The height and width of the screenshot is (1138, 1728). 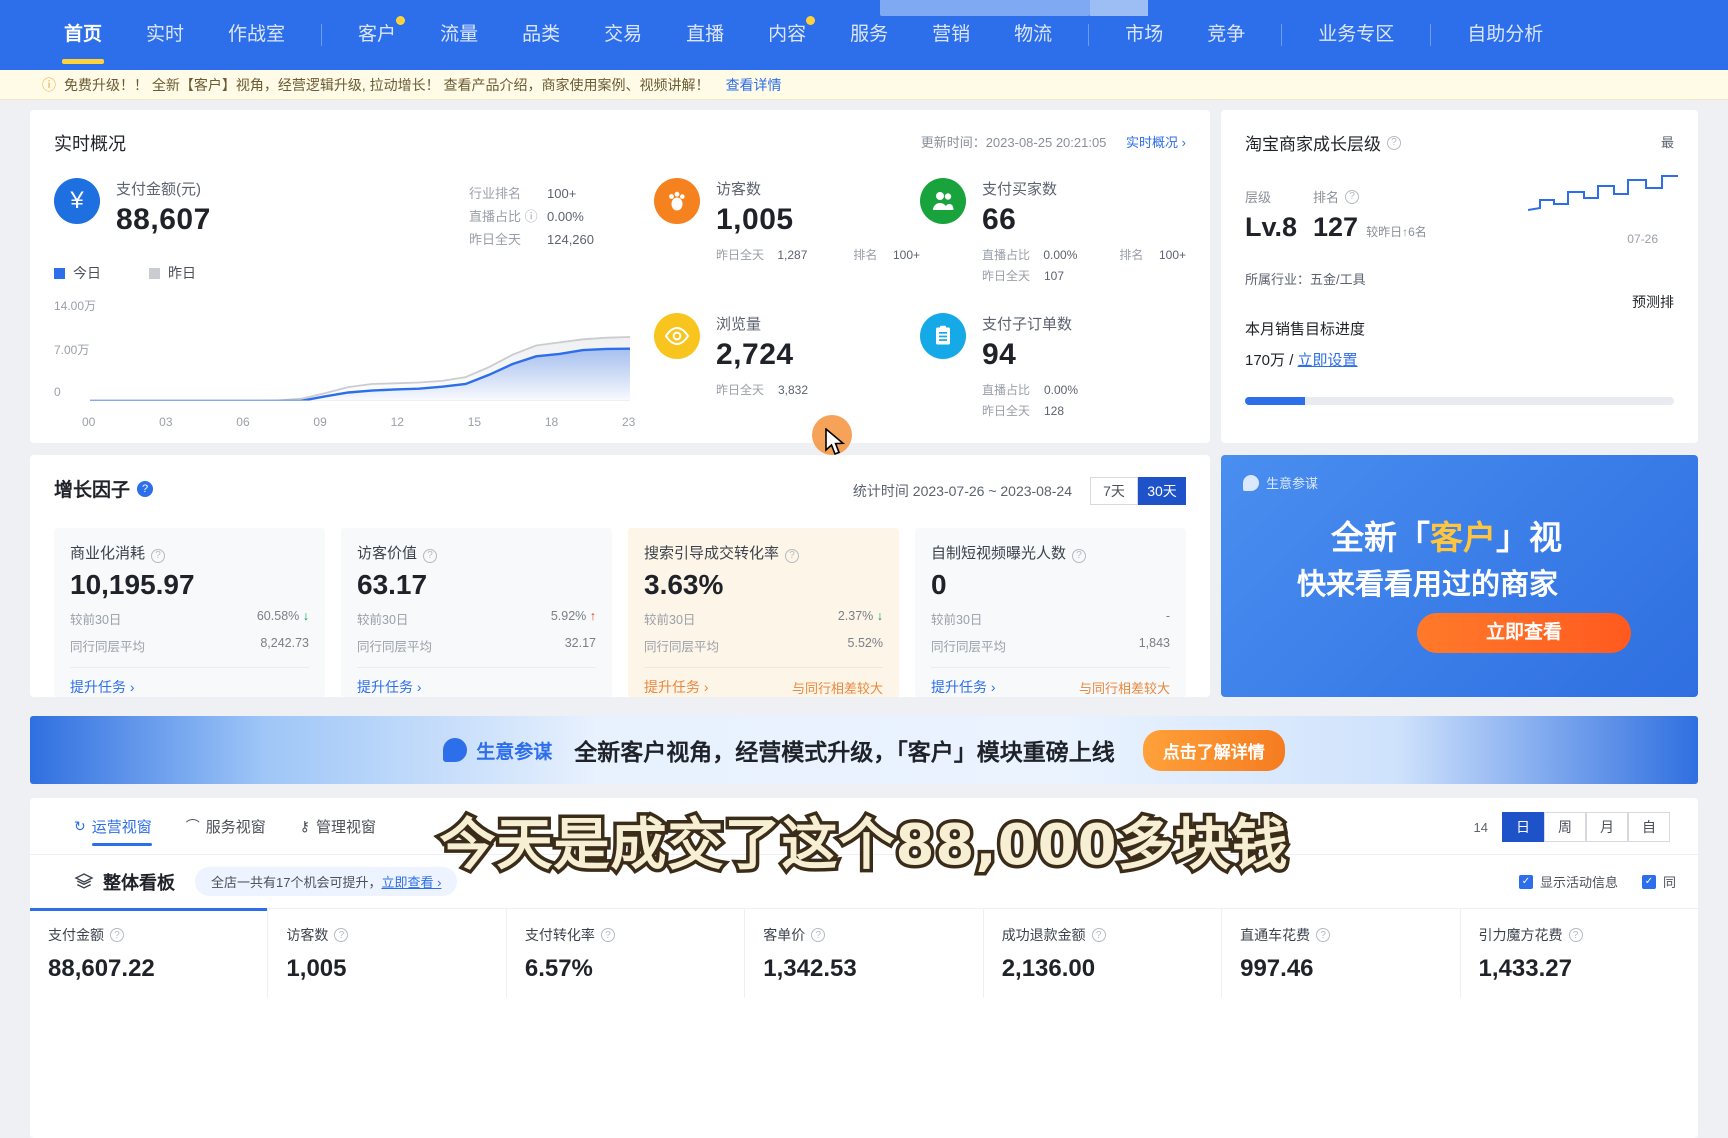 What do you see at coordinates (1356, 35) in the screenshot?
I see `nav-item-17: 业务专区` at bounding box center [1356, 35].